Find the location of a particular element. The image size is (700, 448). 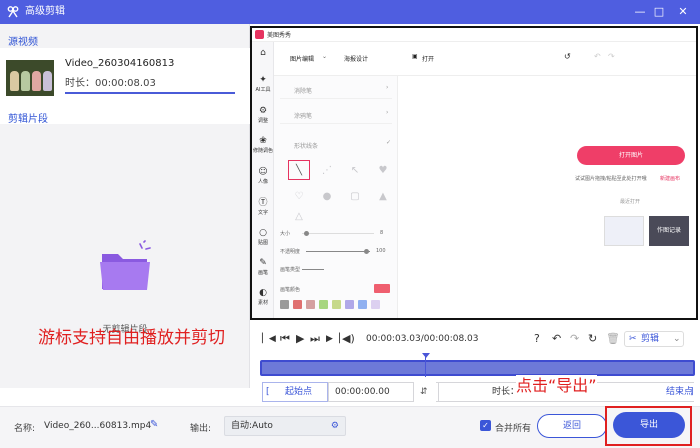

size-label: 大小 is located at coordinates (285, 234).